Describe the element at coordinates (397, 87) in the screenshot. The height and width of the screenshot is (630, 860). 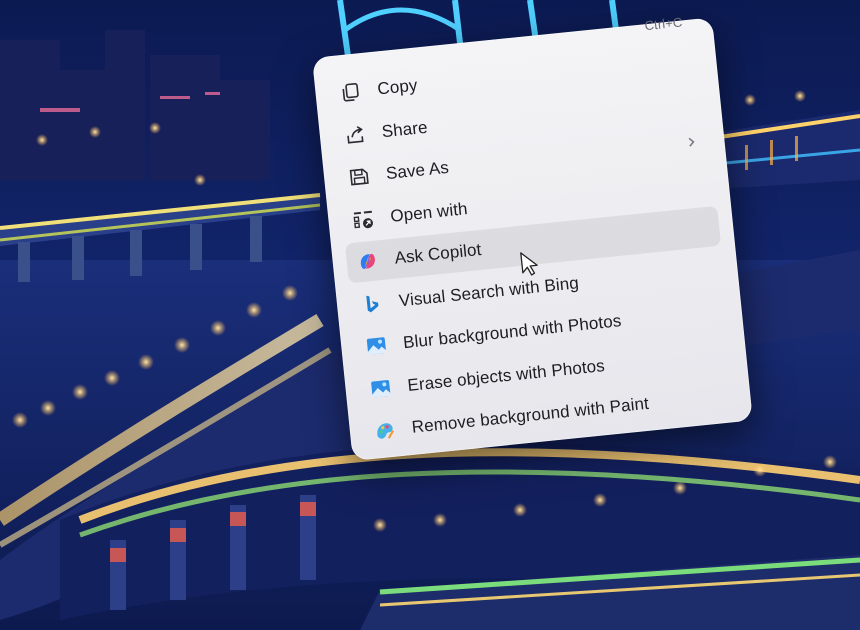
I see `menu-item-label: Copy` at that location.